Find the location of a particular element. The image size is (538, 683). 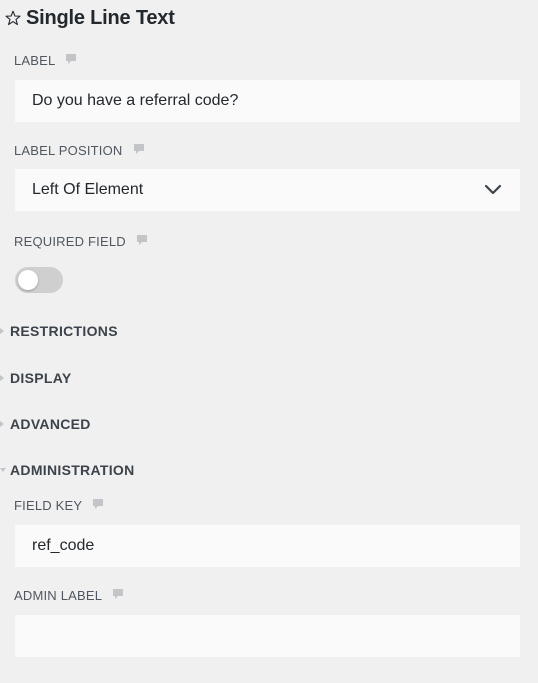

section-restrictions-label: RESTRICTIONS is located at coordinates (64, 331).